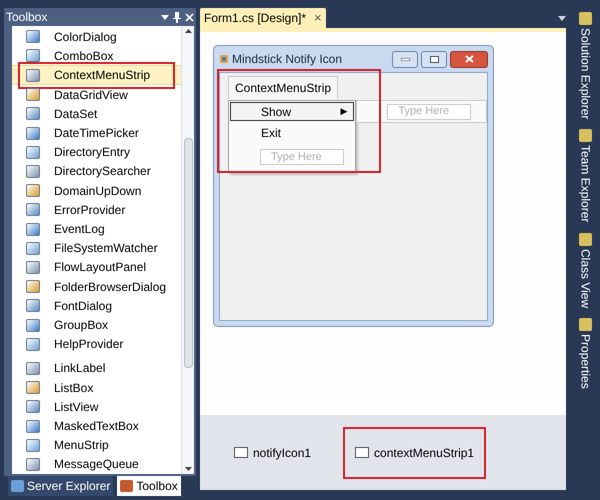  I want to click on server-icon, so click(17, 486).